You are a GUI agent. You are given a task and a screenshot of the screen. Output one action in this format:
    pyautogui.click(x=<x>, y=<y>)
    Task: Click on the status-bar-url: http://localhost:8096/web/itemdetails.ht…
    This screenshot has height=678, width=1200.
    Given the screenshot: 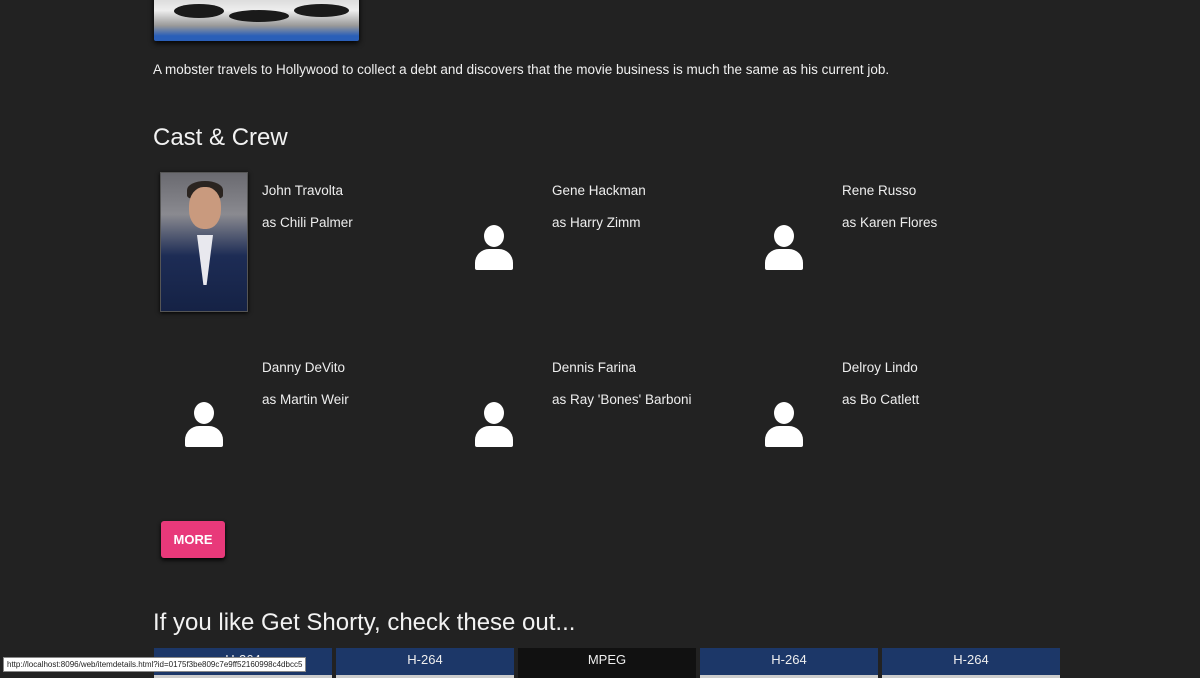 What is the action you would take?
    pyautogui.click(x=155, y=664)
    